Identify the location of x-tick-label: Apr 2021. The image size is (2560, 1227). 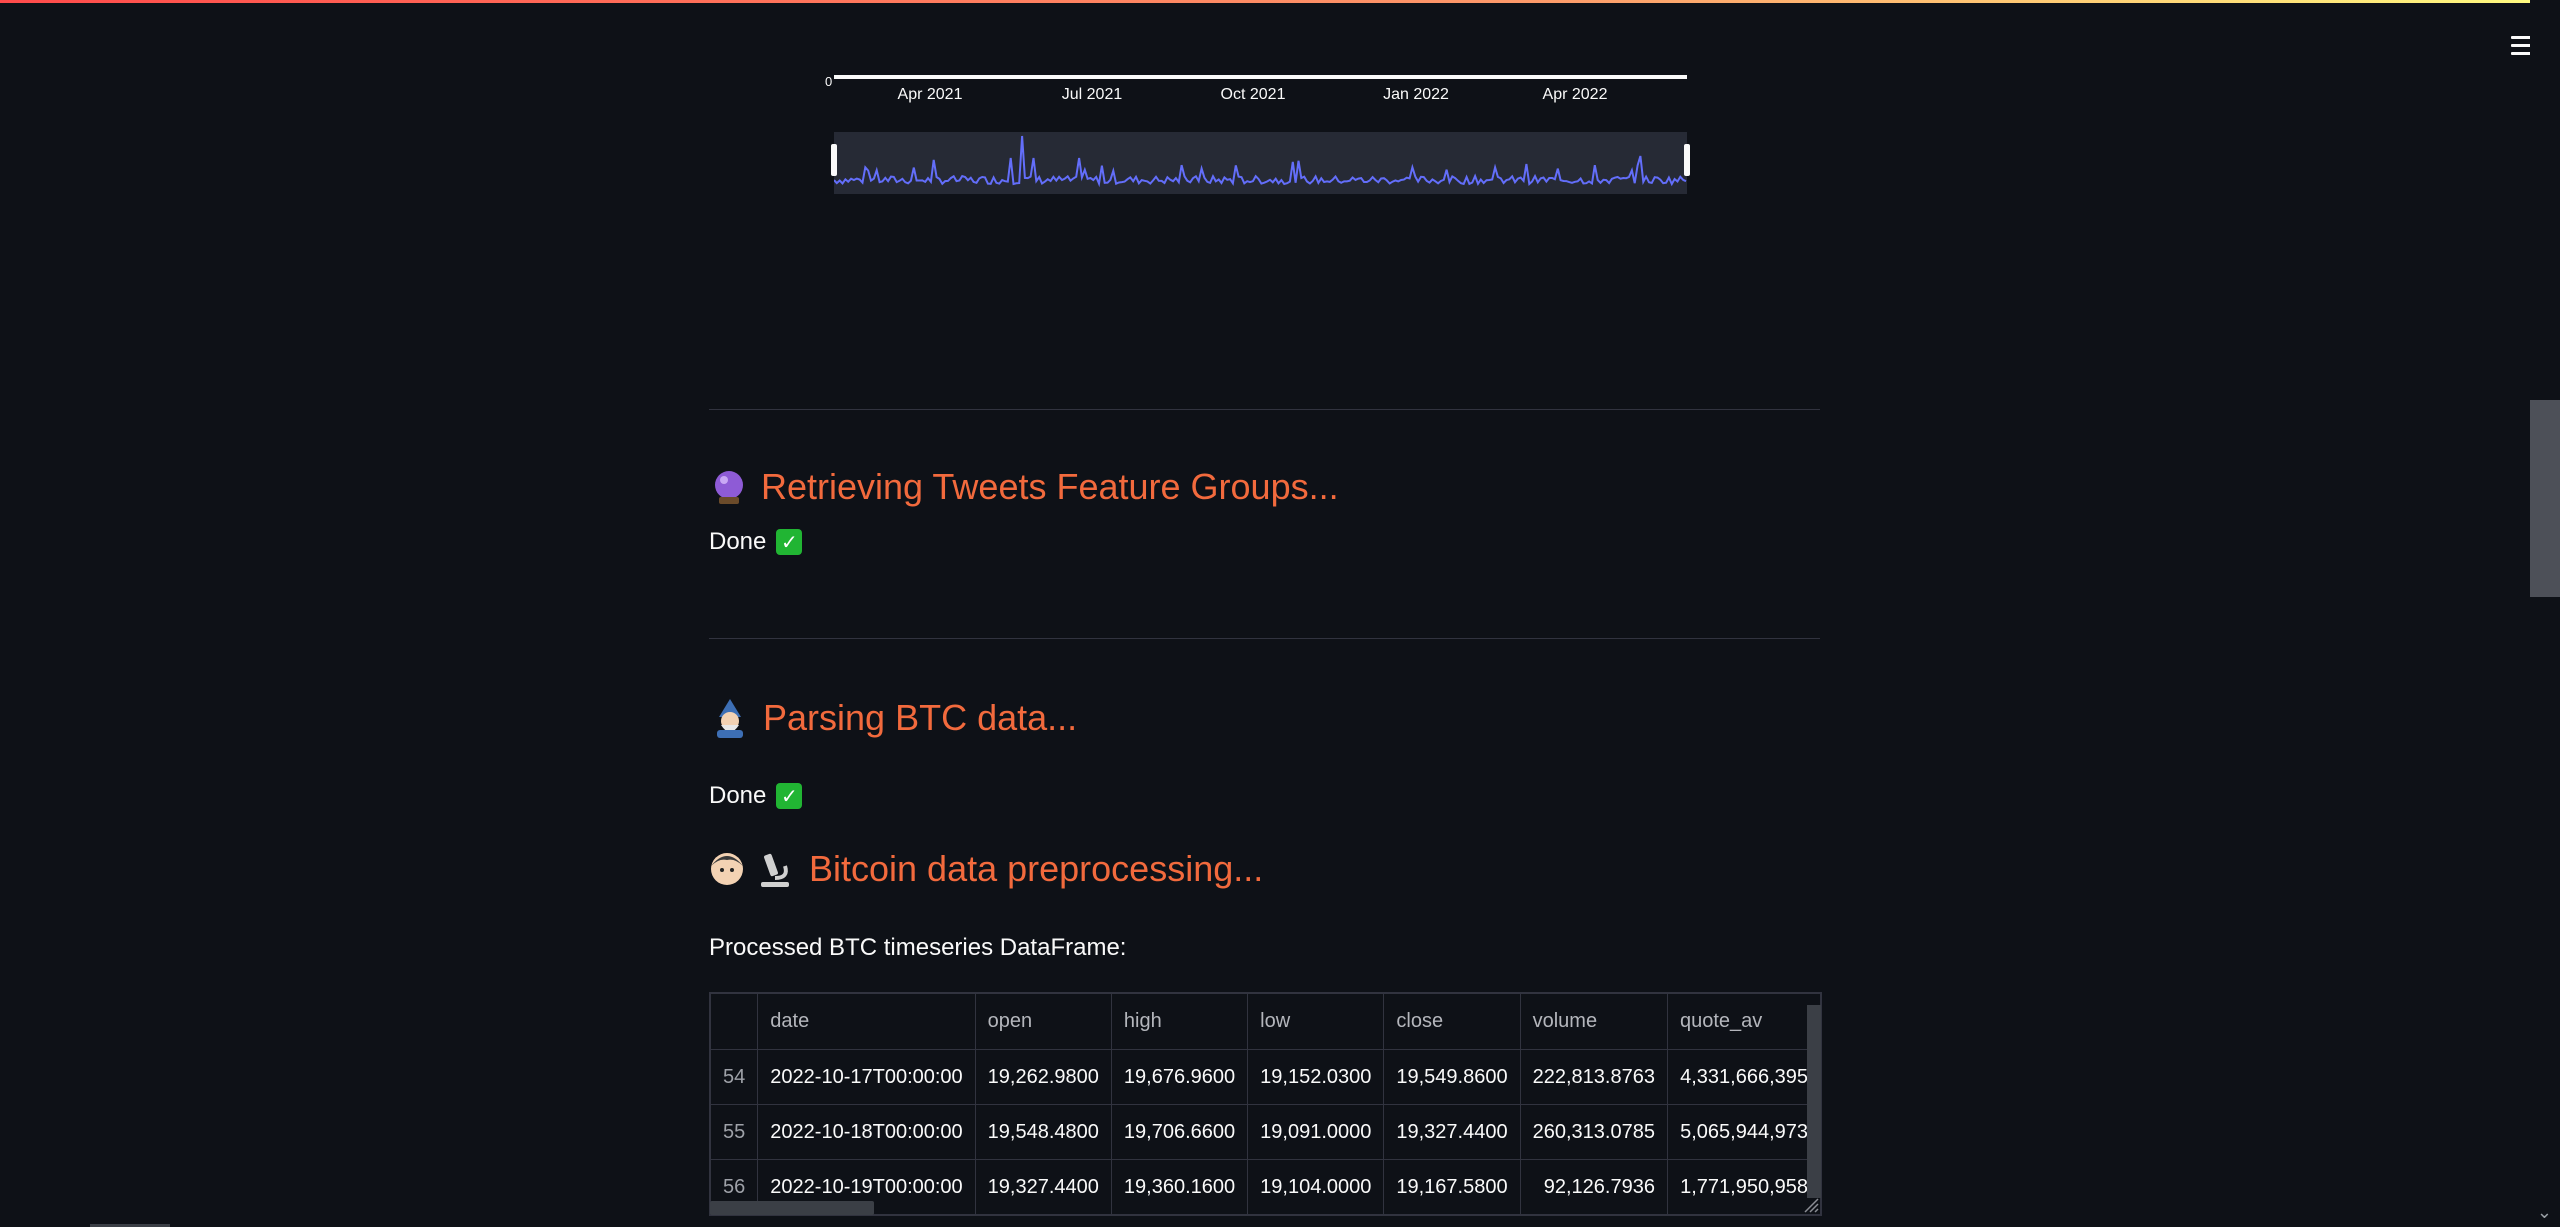
(930, 94).